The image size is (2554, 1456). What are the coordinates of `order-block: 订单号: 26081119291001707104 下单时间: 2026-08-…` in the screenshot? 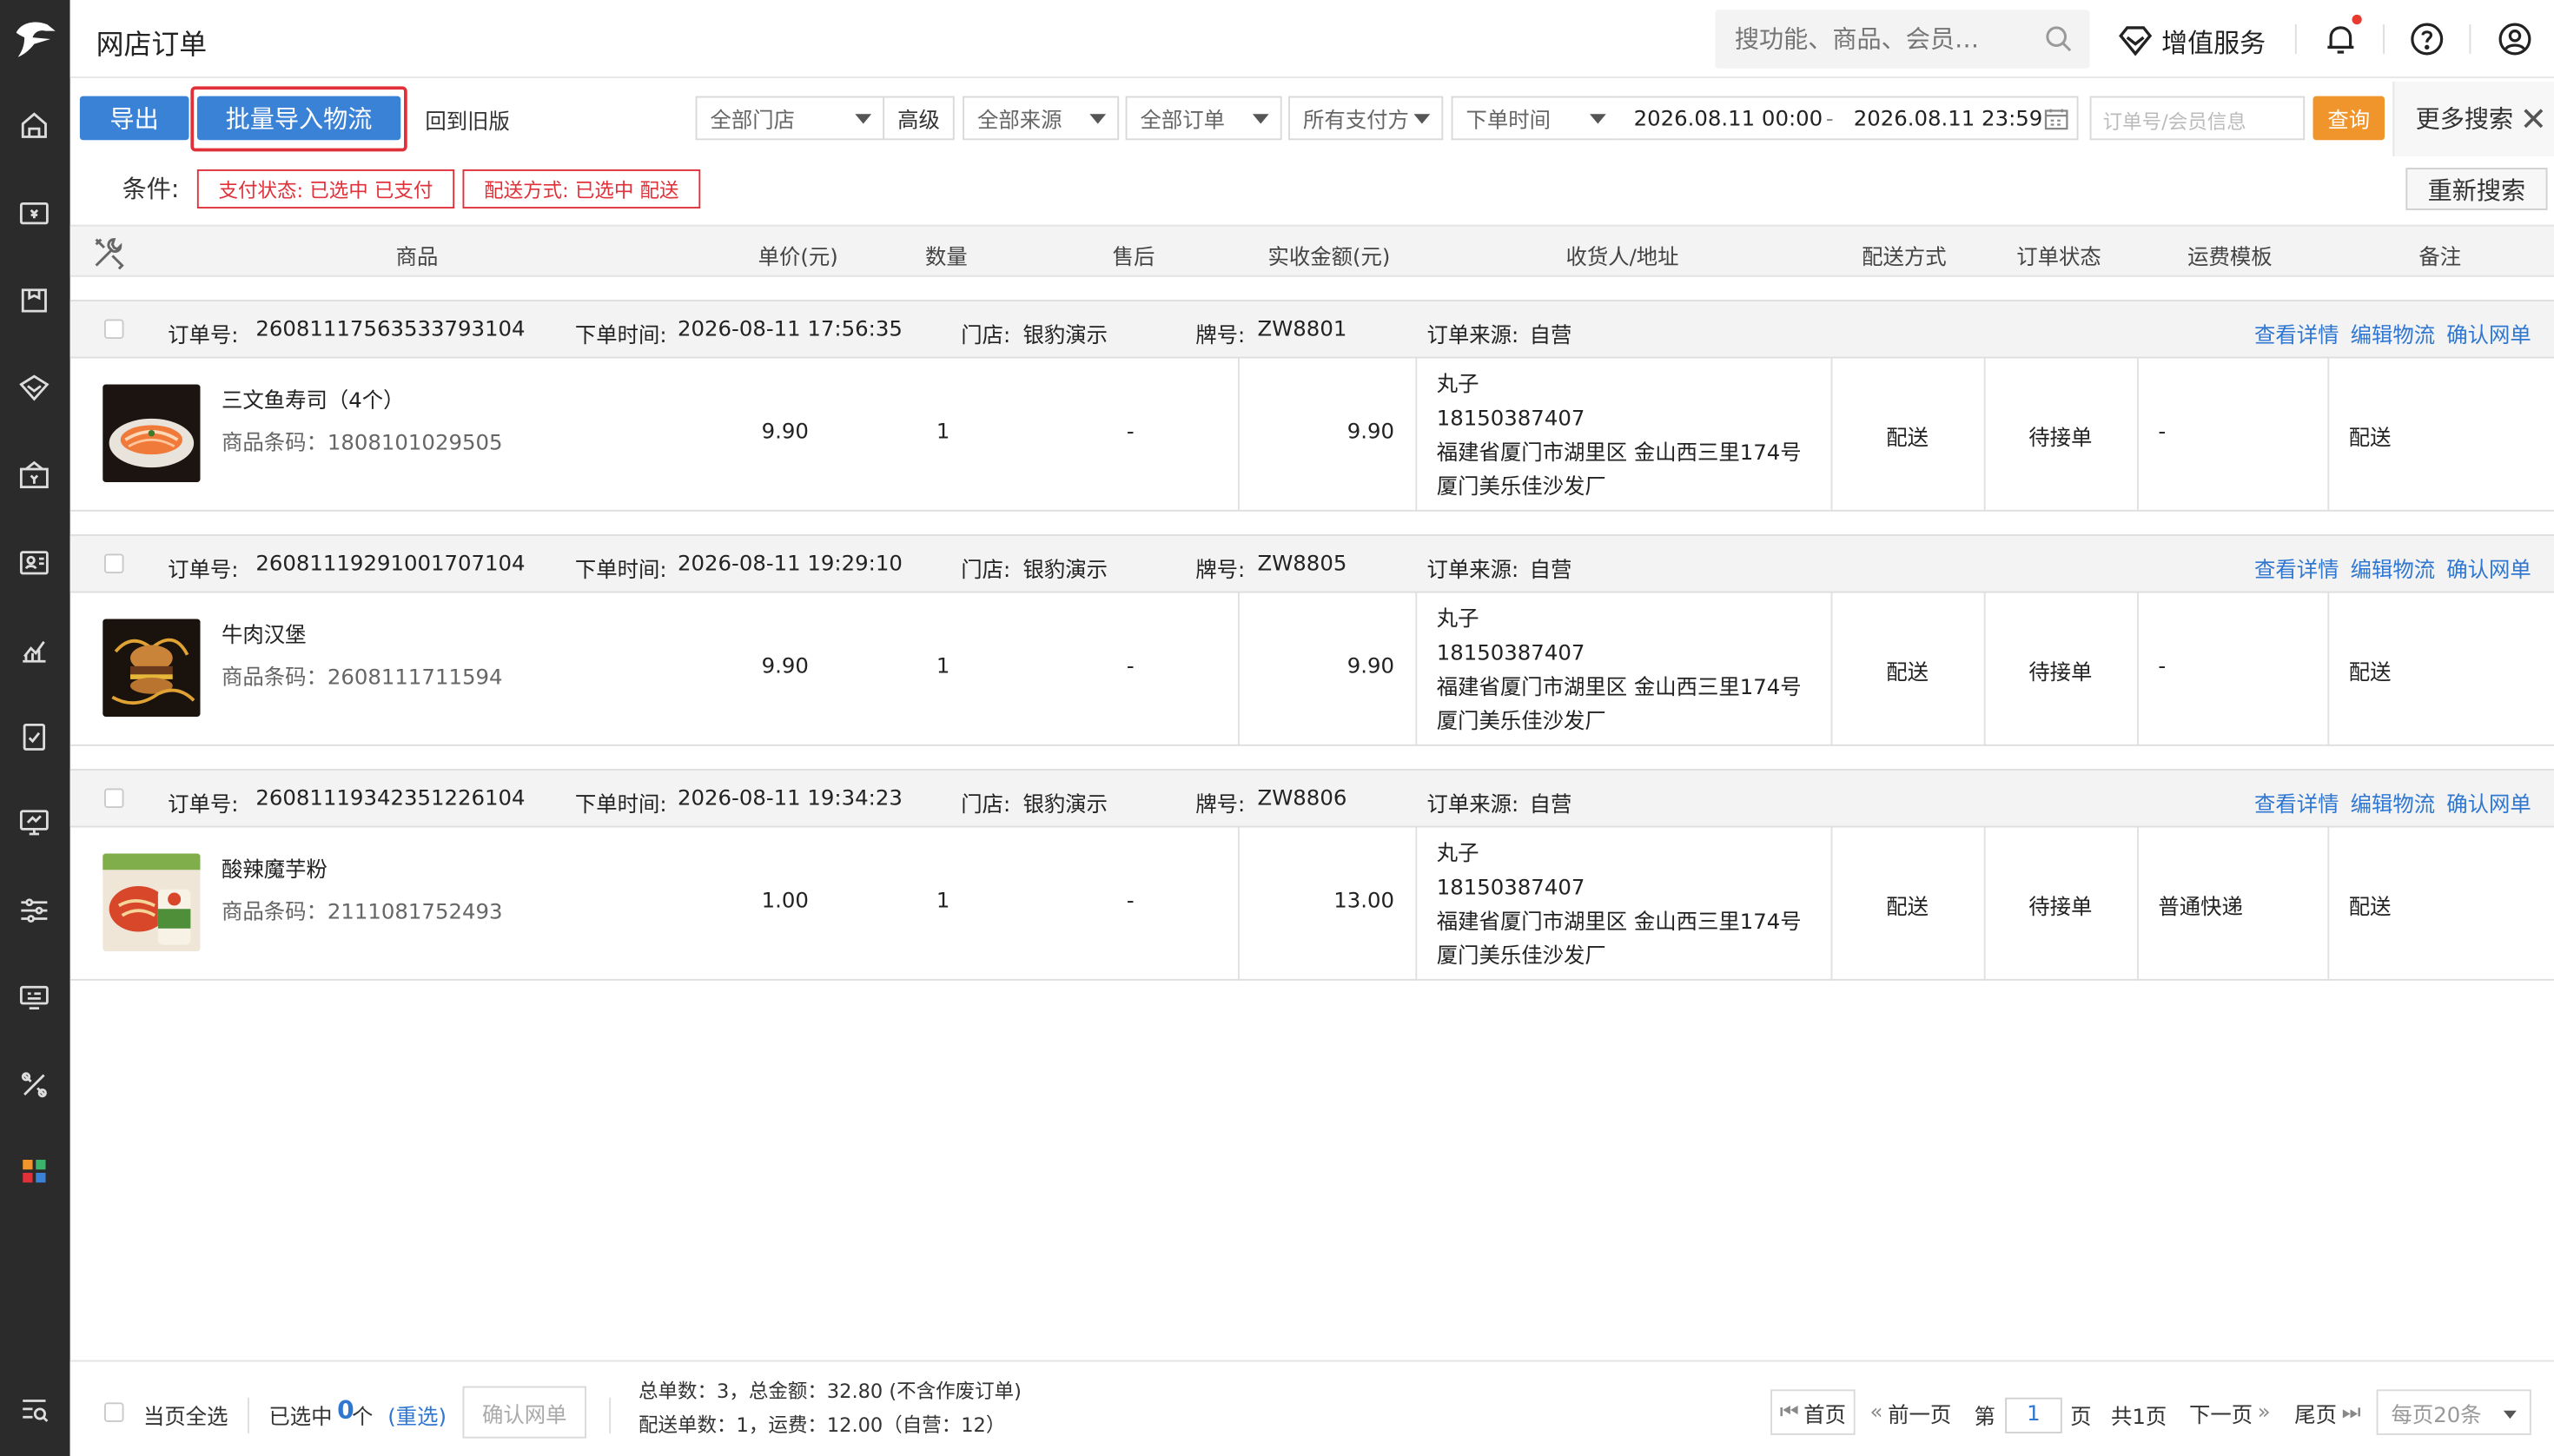 It's located at (1311, 640).